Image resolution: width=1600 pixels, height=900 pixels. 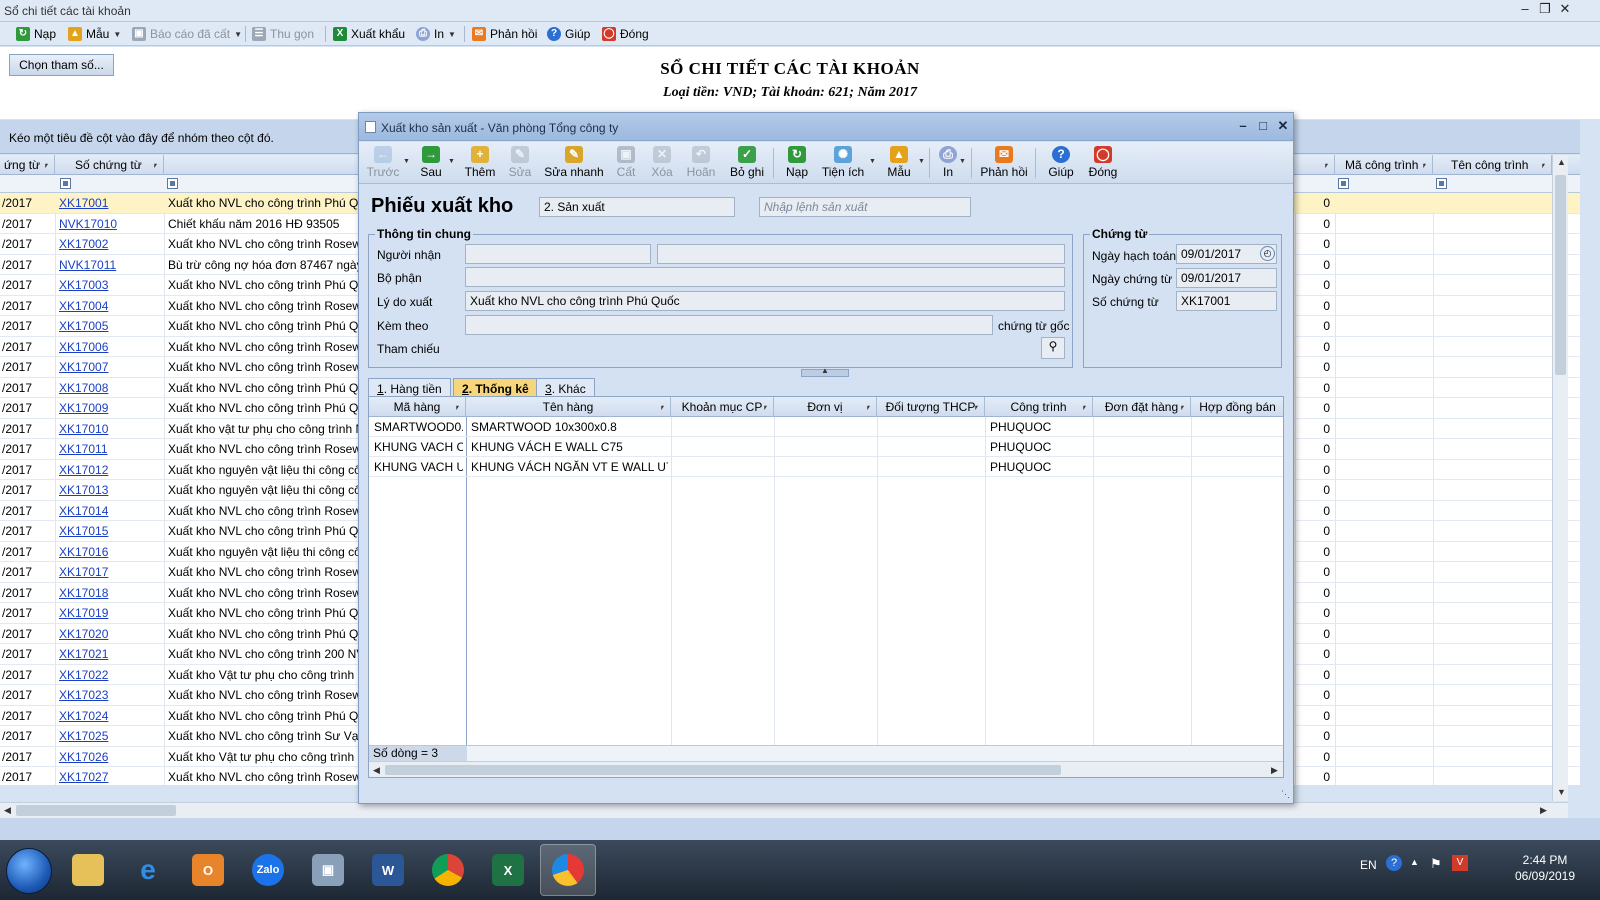 I want to click on voucher-no-input: XK17001, so click(x=1226, y=301).